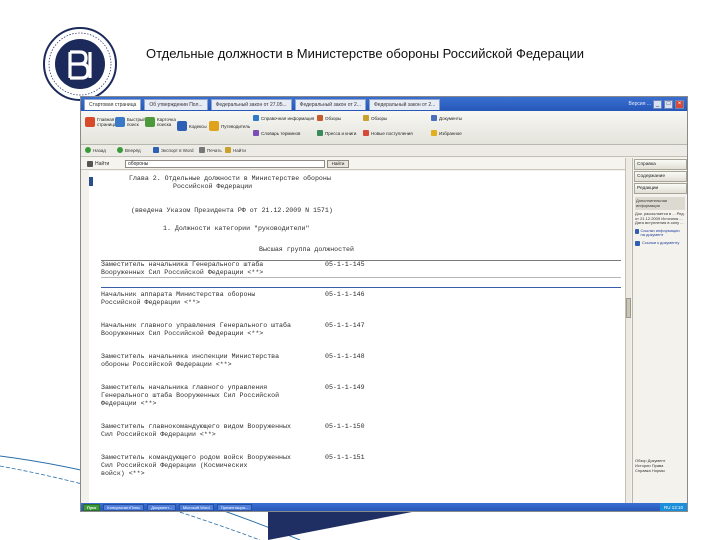 The height and width of the screenshot is (540, 720). I want to click on panel-bottom-link: Нормы, so click(658, 470).